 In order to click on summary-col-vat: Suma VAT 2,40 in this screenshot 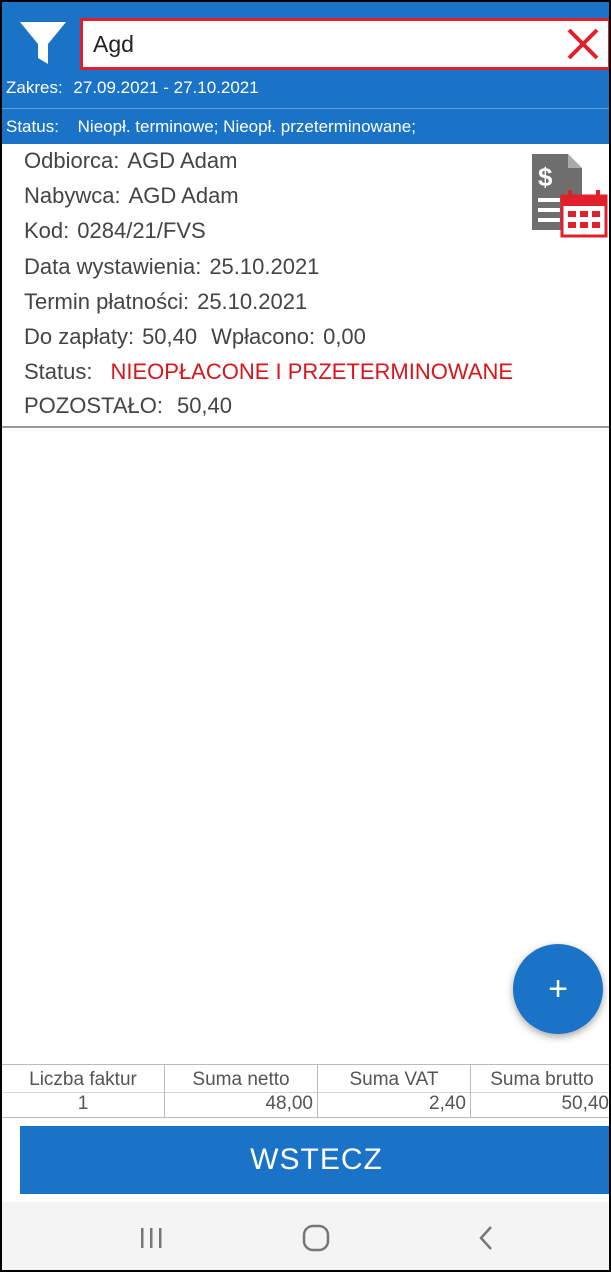, I will do `click(394, 1091)`.